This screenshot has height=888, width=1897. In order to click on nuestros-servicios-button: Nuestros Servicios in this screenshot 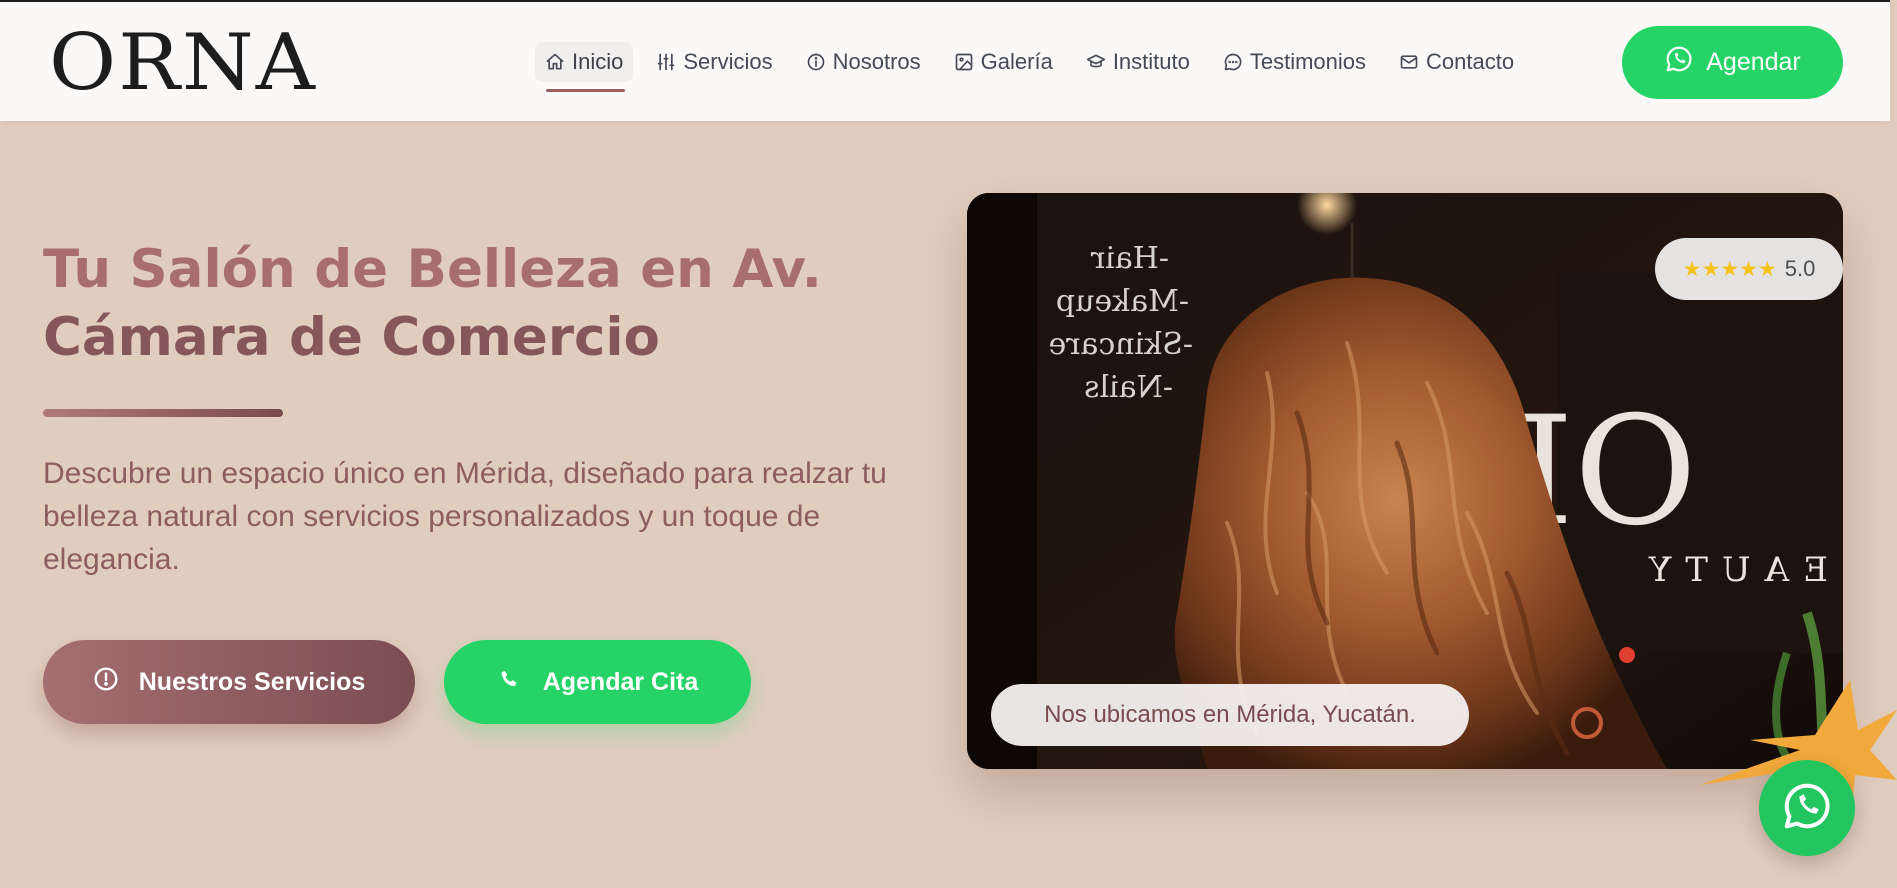, I will do `click(229, 682)`.